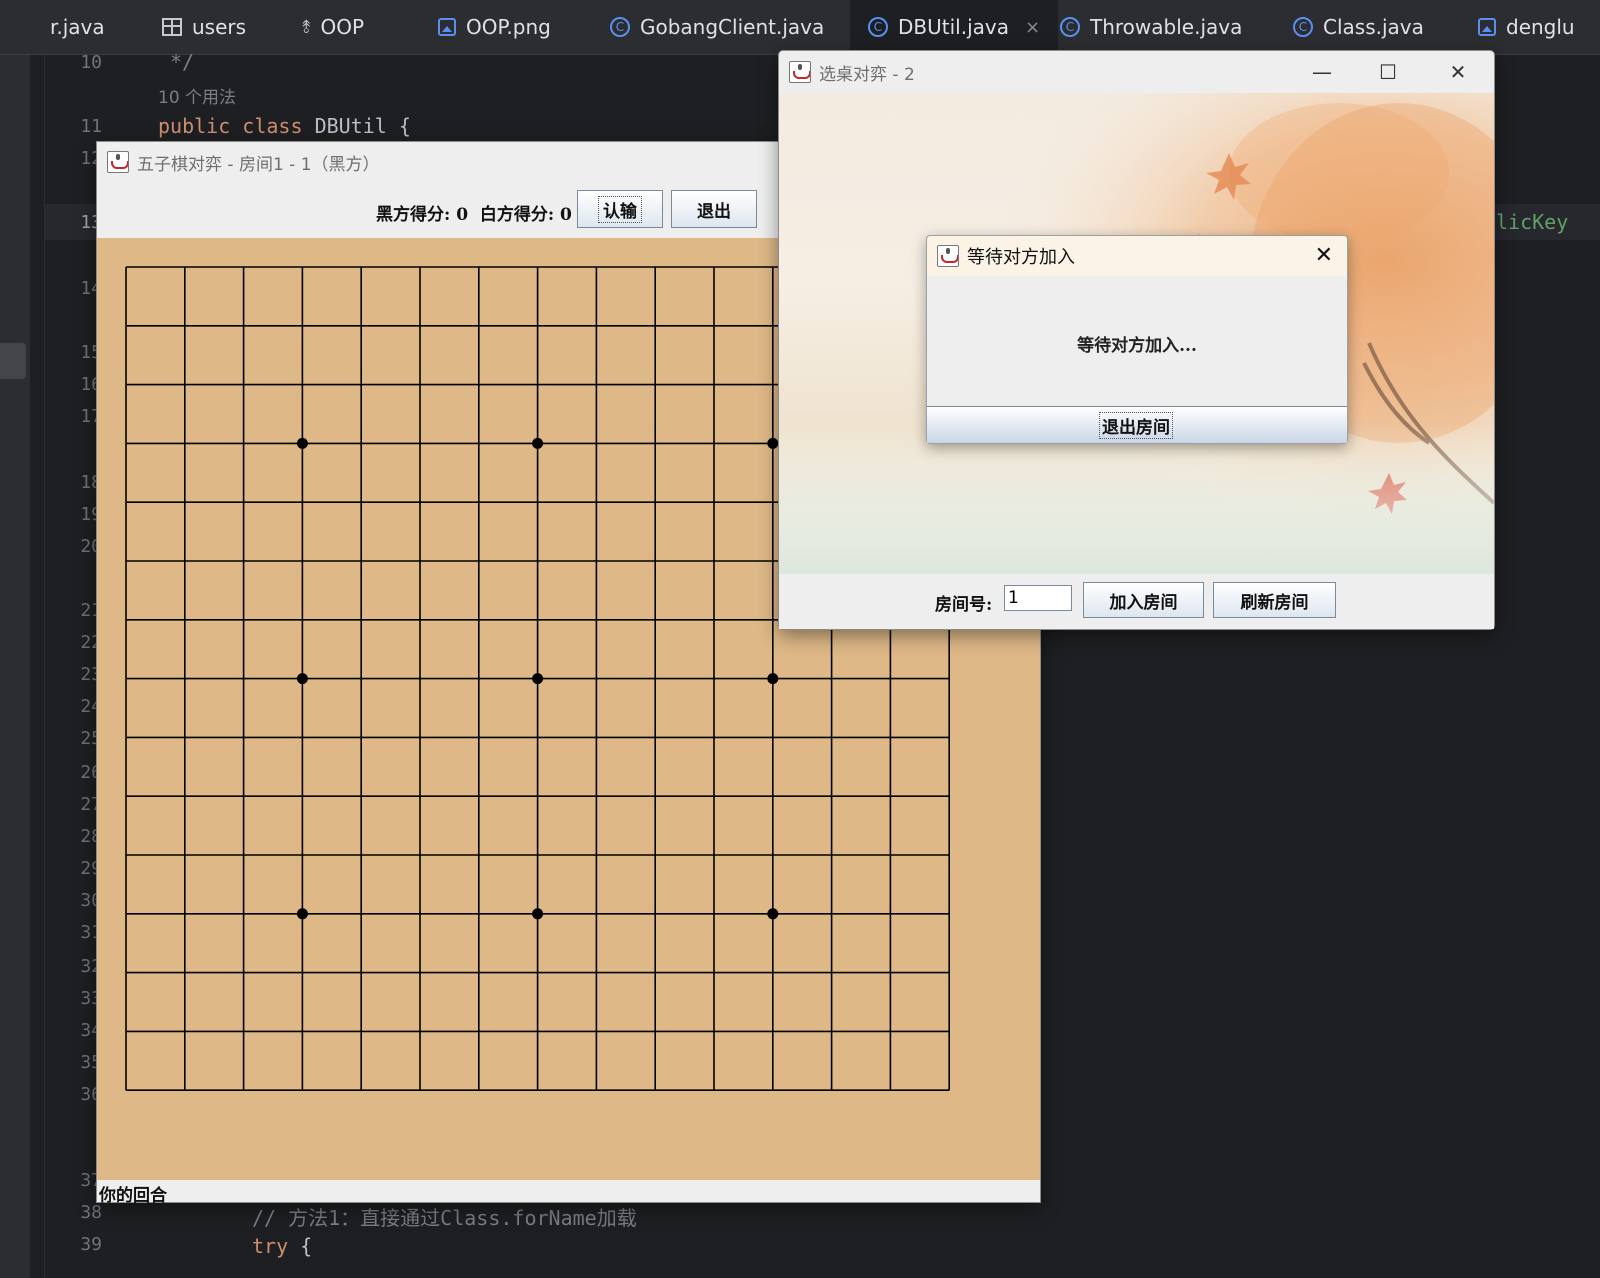  Describe the element at coordinates (197, 95) in the screenshot. I see `usages-hint: 10 个用法` at that location.